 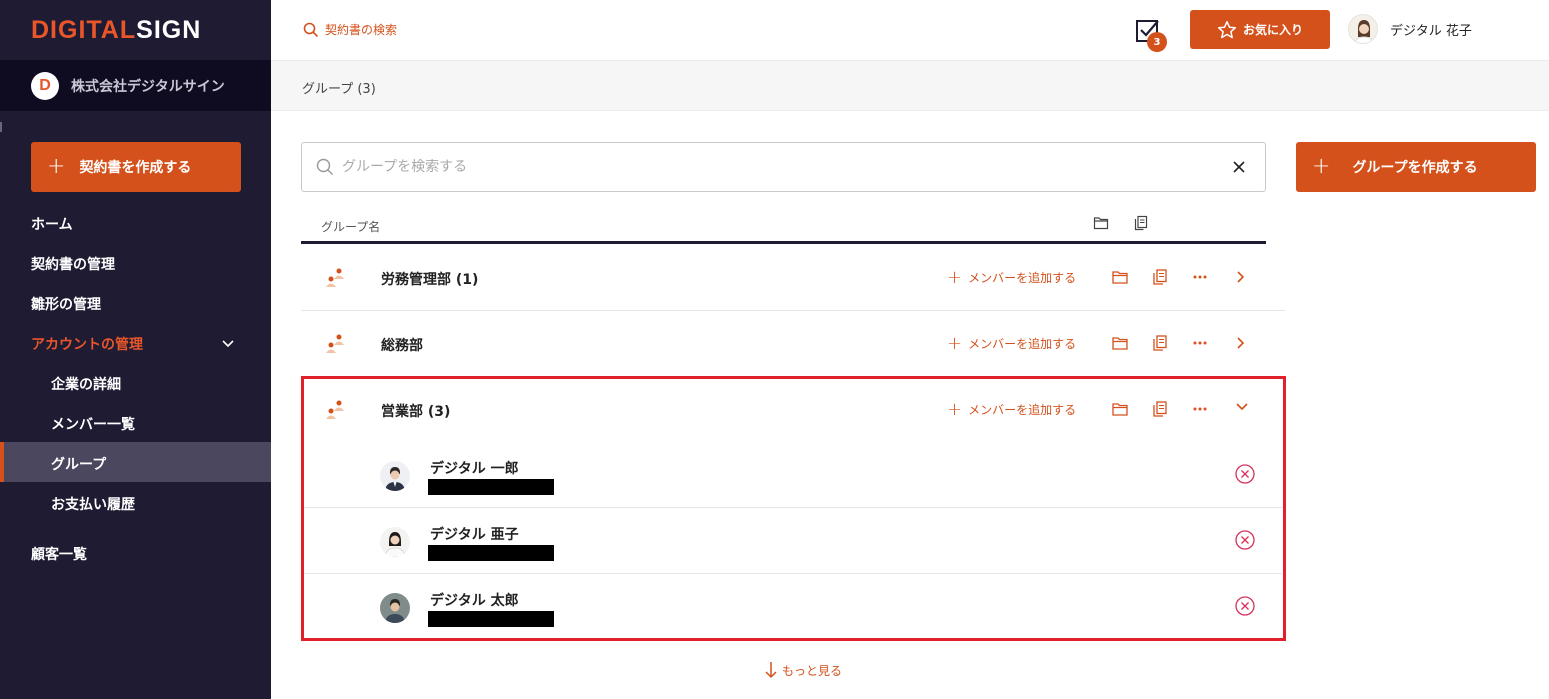 What do you see at coordinates (474, 601) in the screenshot?
I see `member-name: デジタル 太郎` at bounding box center [474, 601].